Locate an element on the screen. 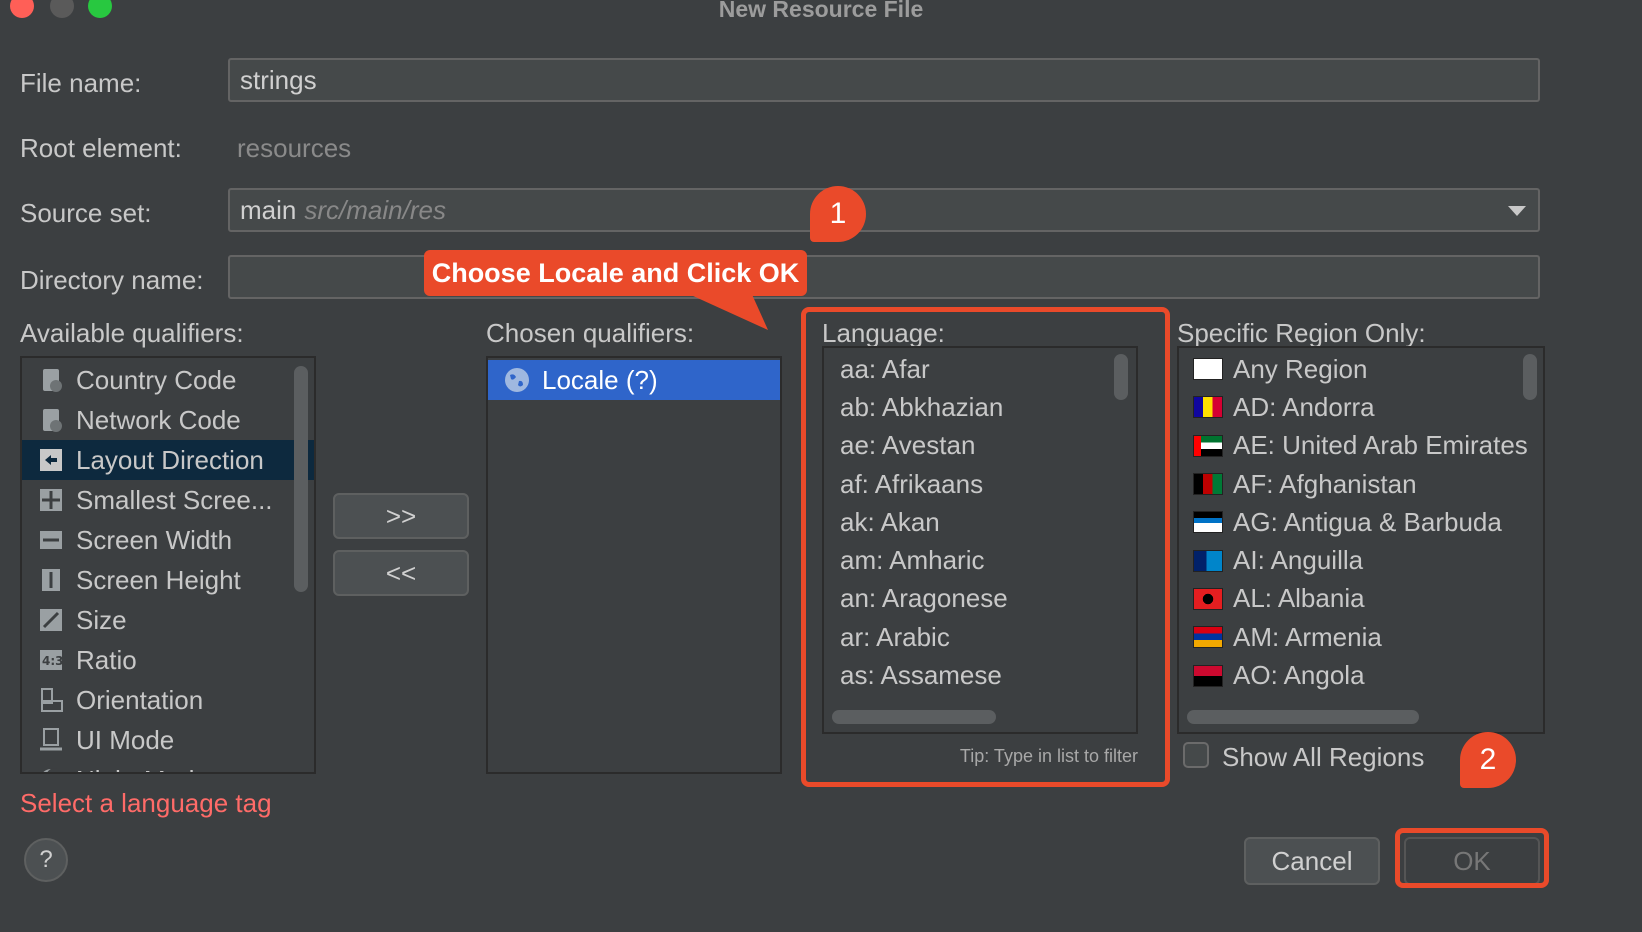 The height and width of the screenshot is (932, 1642). list-item: AE: United Arab Emirates is located at coordinates (1361, 446).